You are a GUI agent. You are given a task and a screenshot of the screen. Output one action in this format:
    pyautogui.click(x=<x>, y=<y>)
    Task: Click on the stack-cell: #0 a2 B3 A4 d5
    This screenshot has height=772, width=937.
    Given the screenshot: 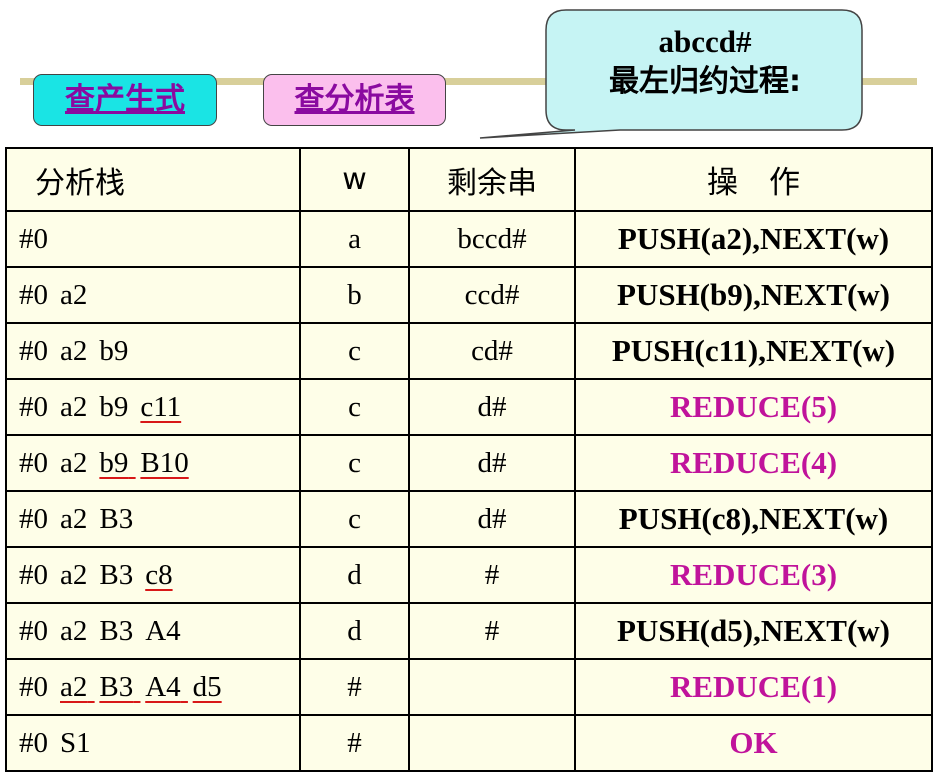 What is the action you would take?
    pyautogui.click(x=153, y=687)
    